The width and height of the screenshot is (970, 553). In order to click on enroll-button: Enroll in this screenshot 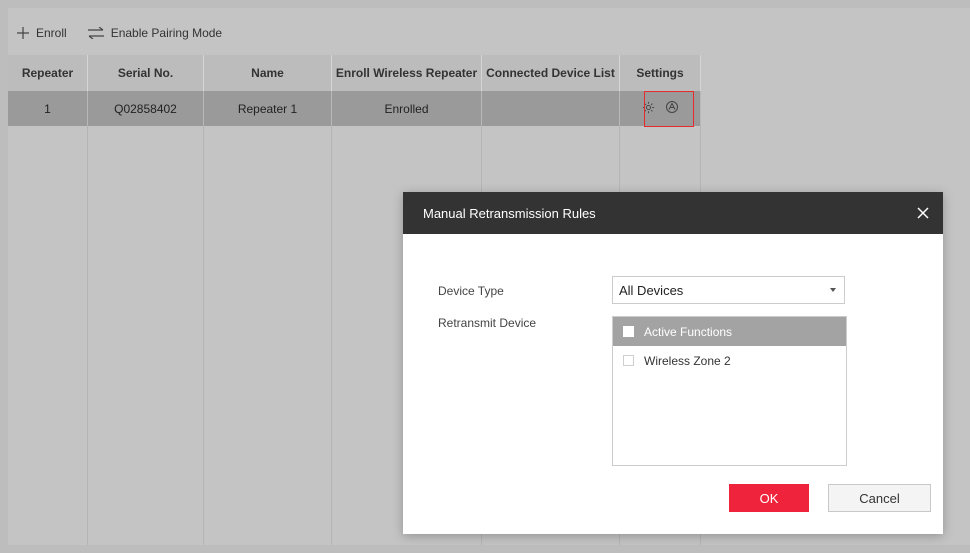, I will do `click(41, 33)`.